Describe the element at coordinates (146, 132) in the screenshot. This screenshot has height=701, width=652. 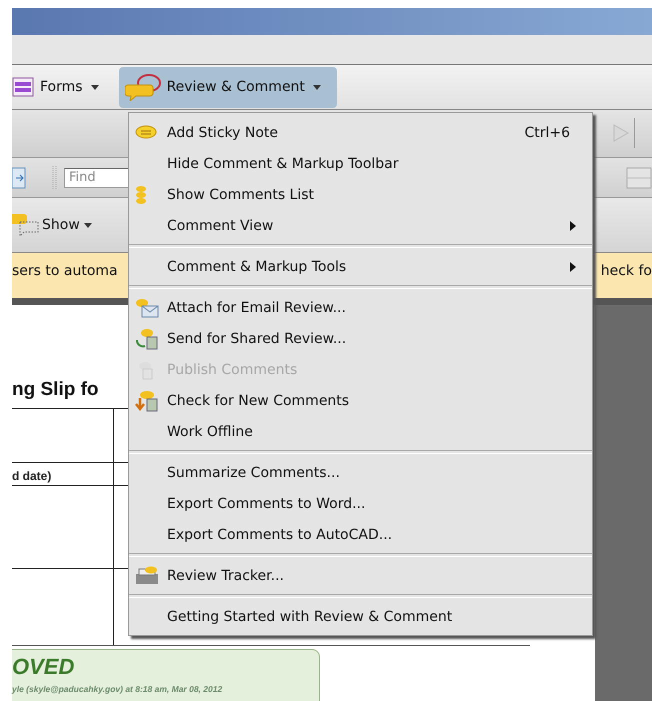
I see `sticky-note-icon` at that location.